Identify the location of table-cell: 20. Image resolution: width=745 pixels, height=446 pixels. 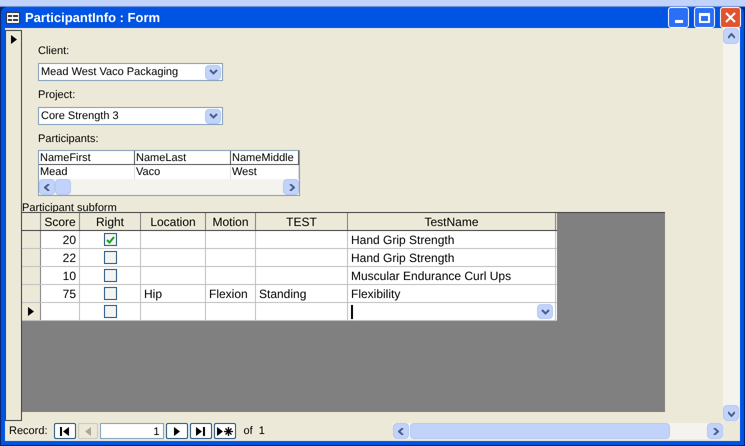
(69, 240).